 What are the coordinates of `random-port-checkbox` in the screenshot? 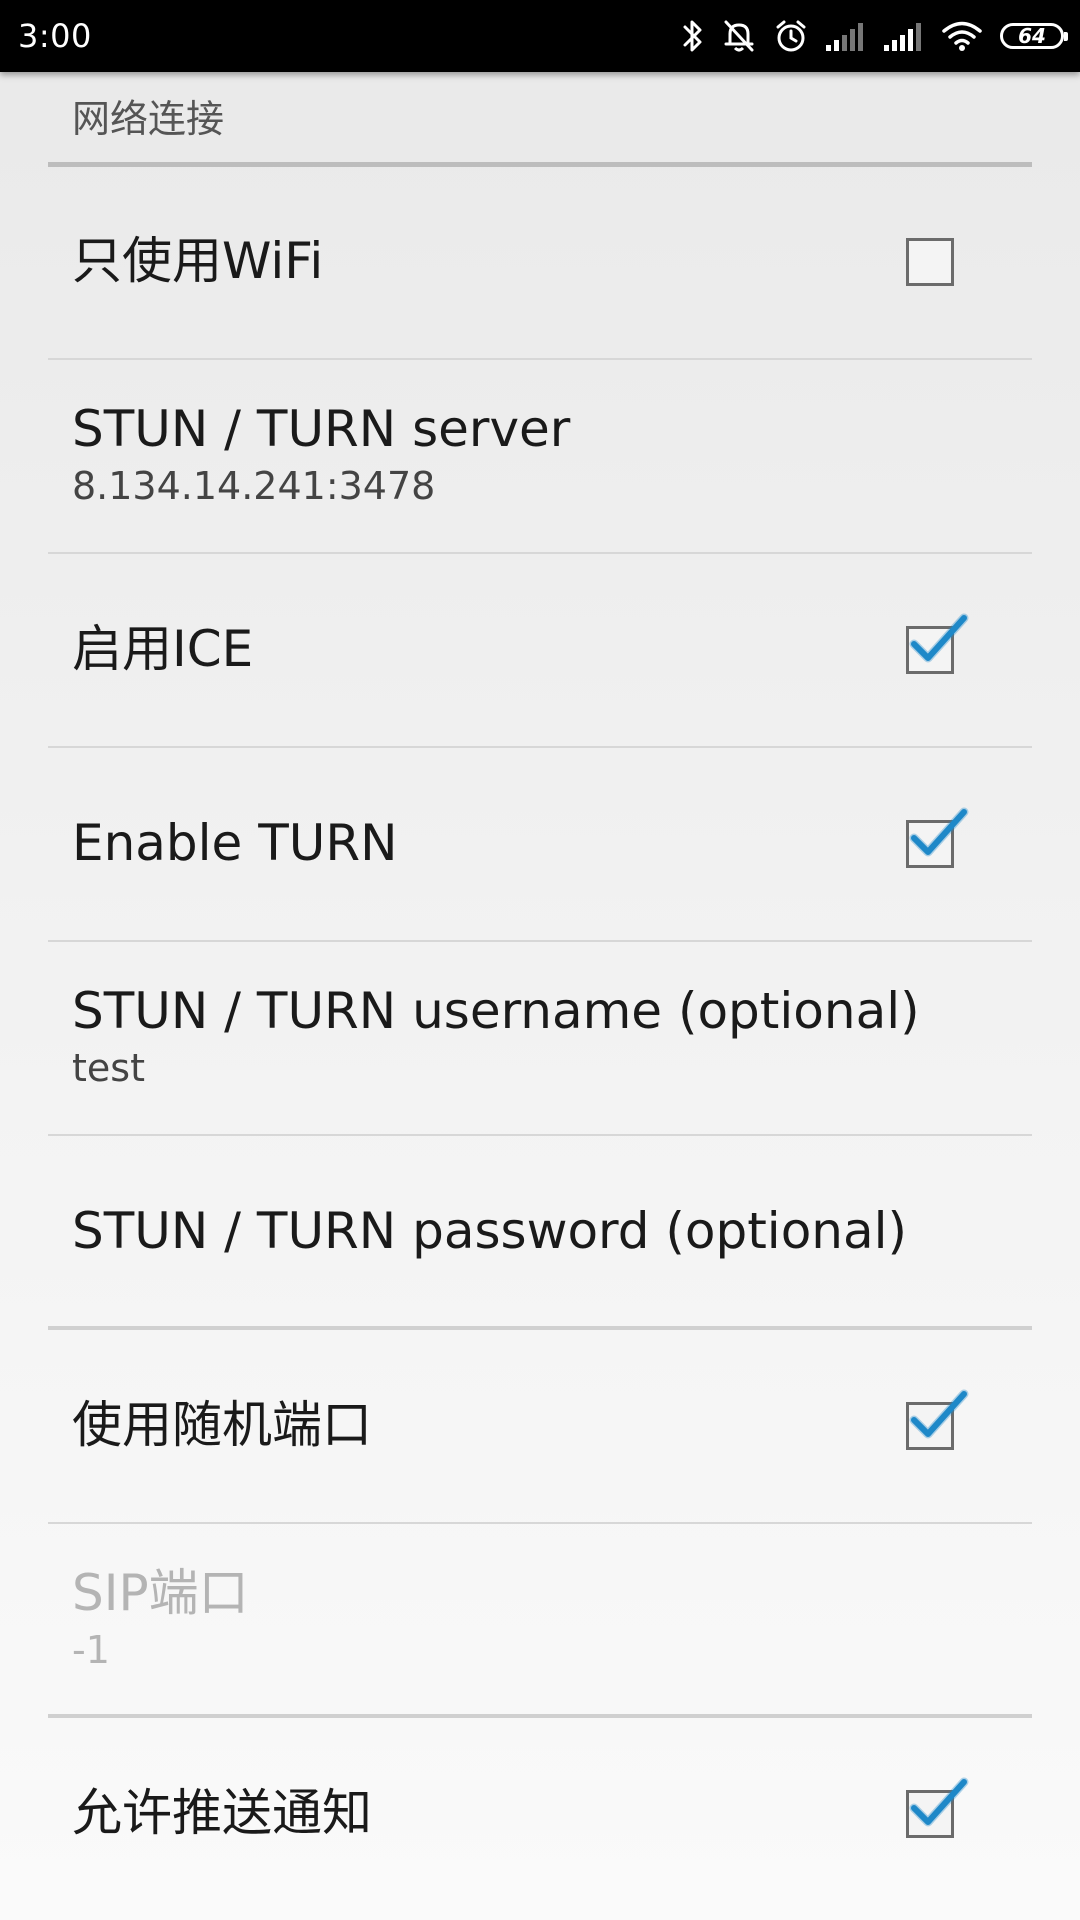 It's located at (937, 1419).